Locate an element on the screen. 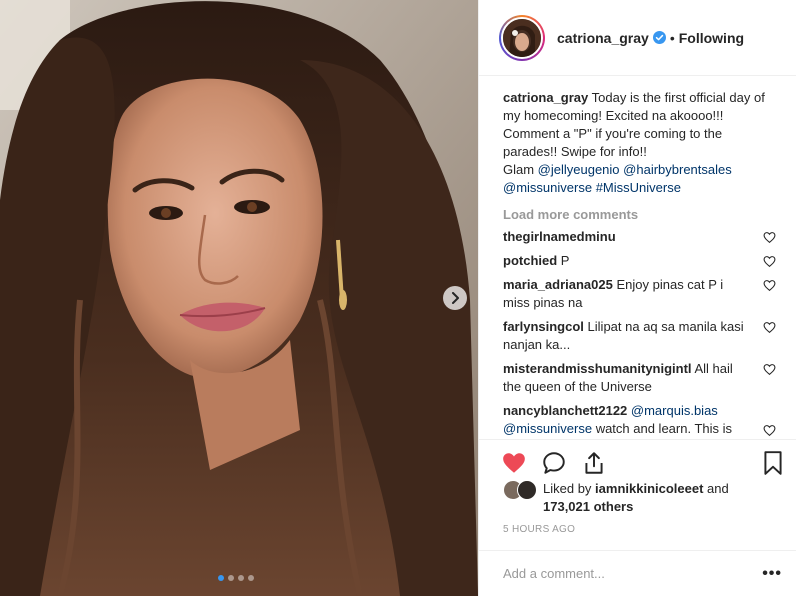  bookmark-icon is located at coordinates (773, 463).